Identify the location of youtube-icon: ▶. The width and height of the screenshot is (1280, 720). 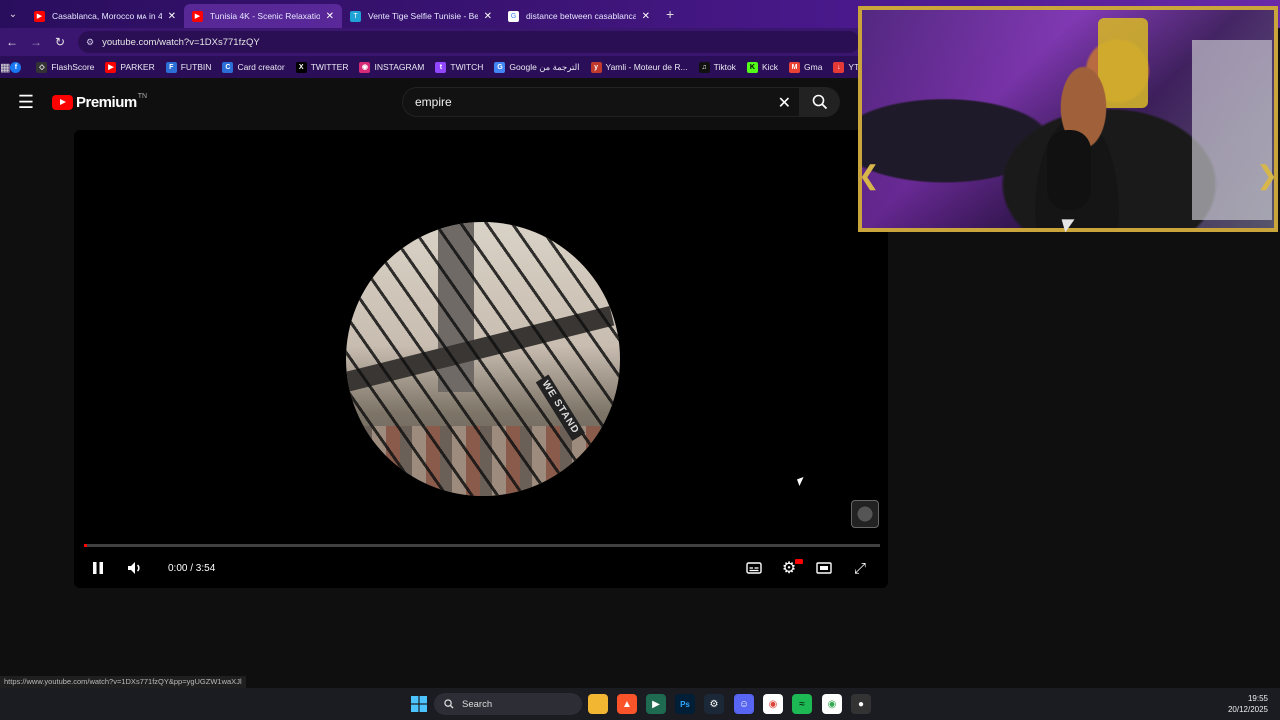
(197, 16).